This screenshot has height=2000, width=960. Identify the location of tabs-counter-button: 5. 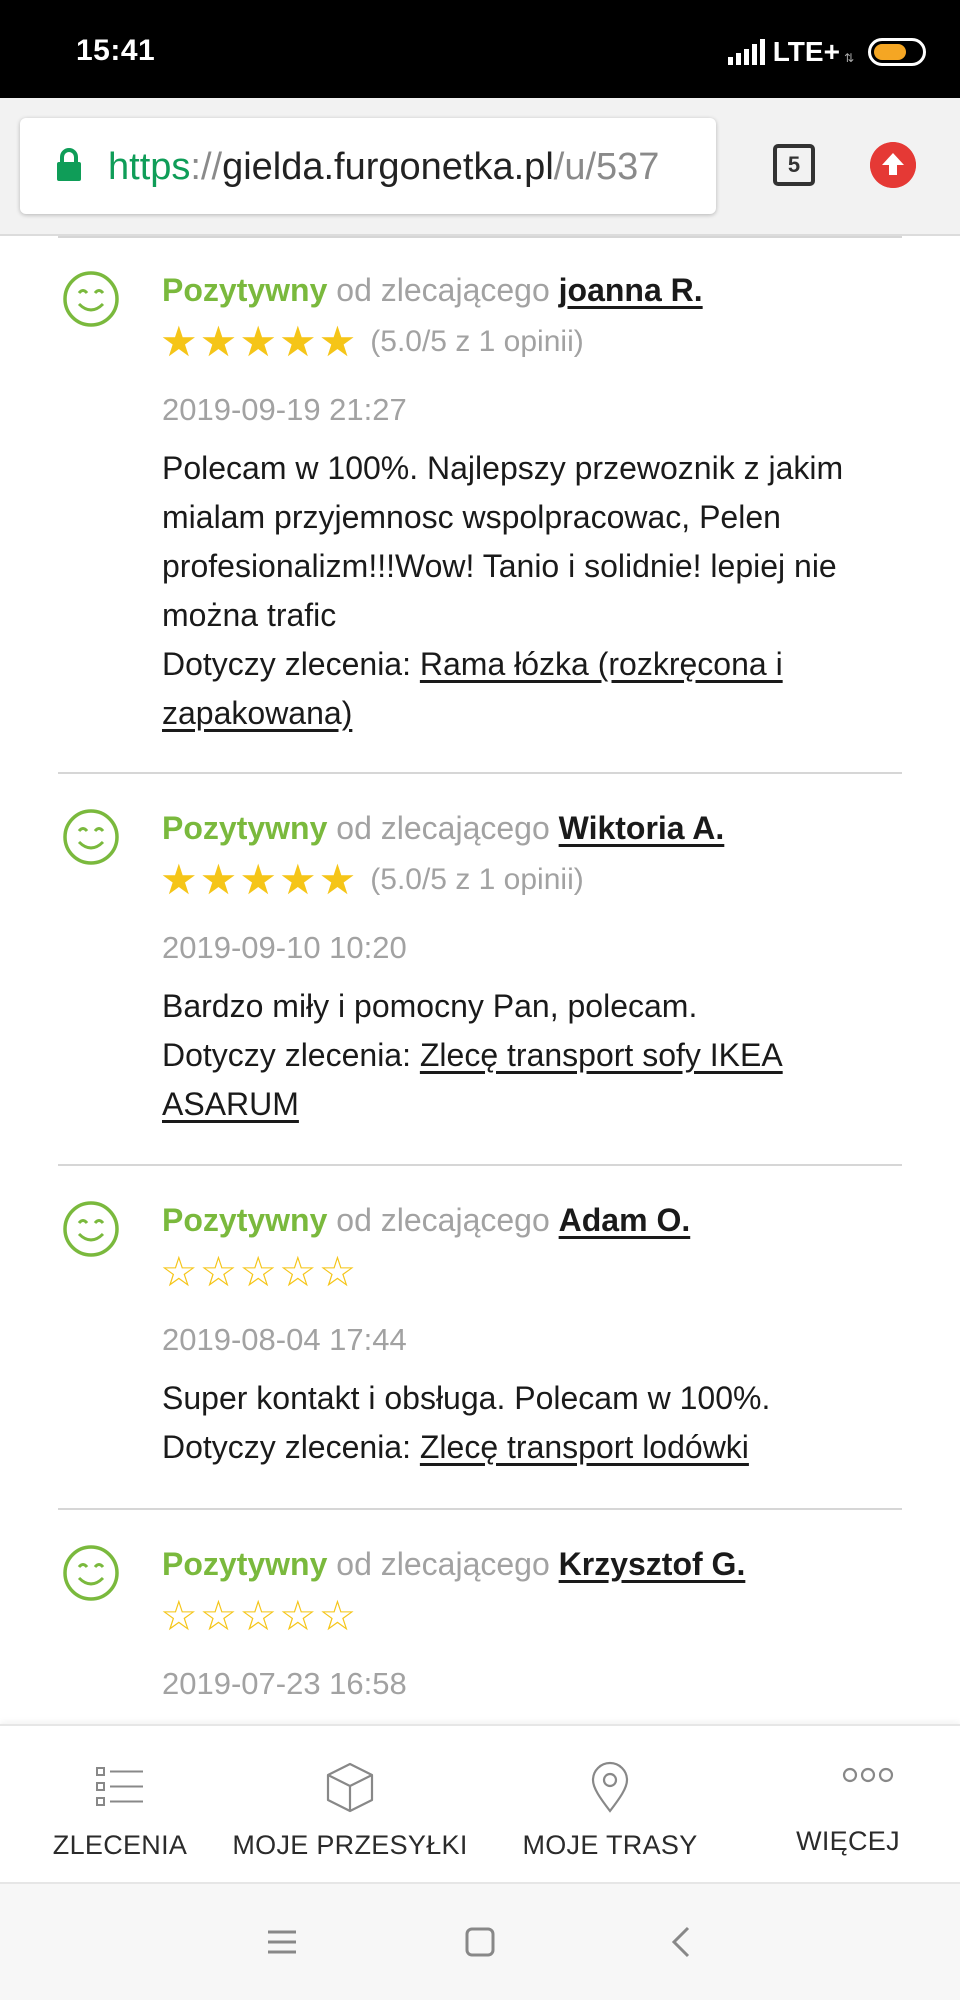
(794, 165).